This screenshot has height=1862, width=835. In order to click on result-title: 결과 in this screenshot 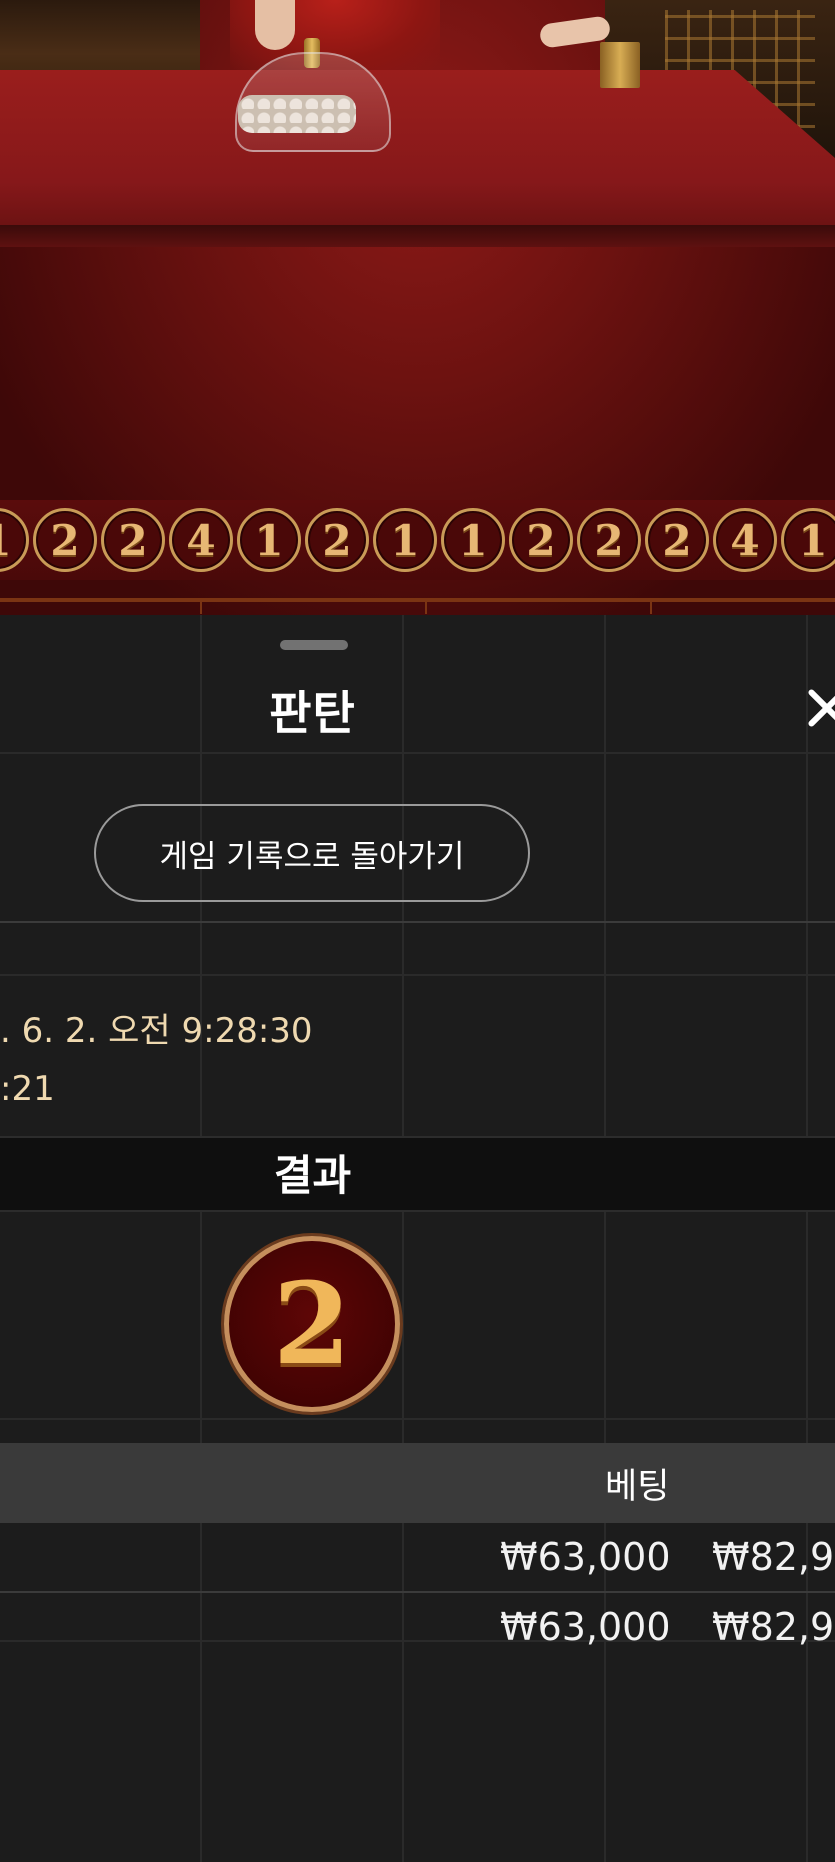, I will do `click(312, 1175)`.